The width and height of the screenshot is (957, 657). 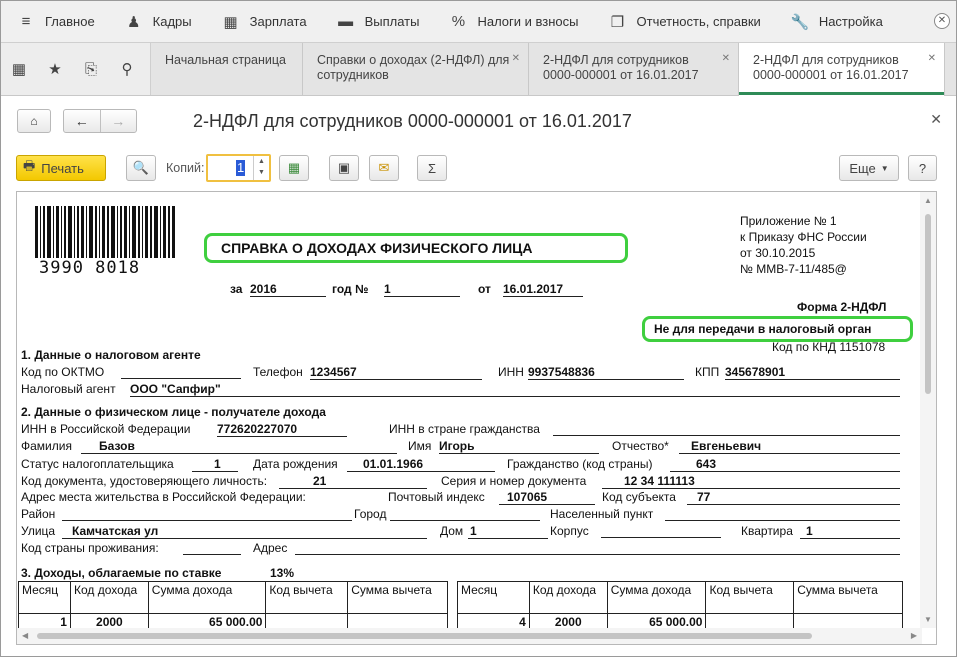 I want to click on doc-series-label: Серия и номер документа, so click(x=514, y=481).